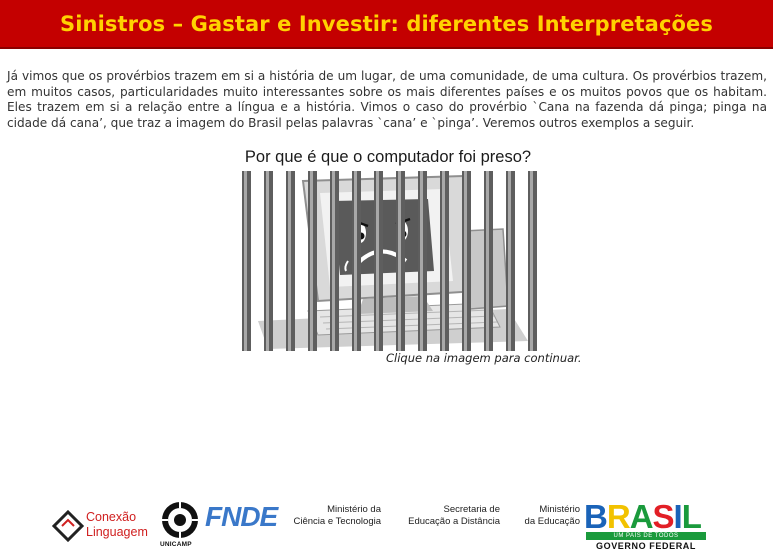 The width and height of the screenshot is (773, 555). Describe the element at coordinates (484, 358) in the screenshot. I see `continue-caption: Clique na imagem para continuar.` at that location.